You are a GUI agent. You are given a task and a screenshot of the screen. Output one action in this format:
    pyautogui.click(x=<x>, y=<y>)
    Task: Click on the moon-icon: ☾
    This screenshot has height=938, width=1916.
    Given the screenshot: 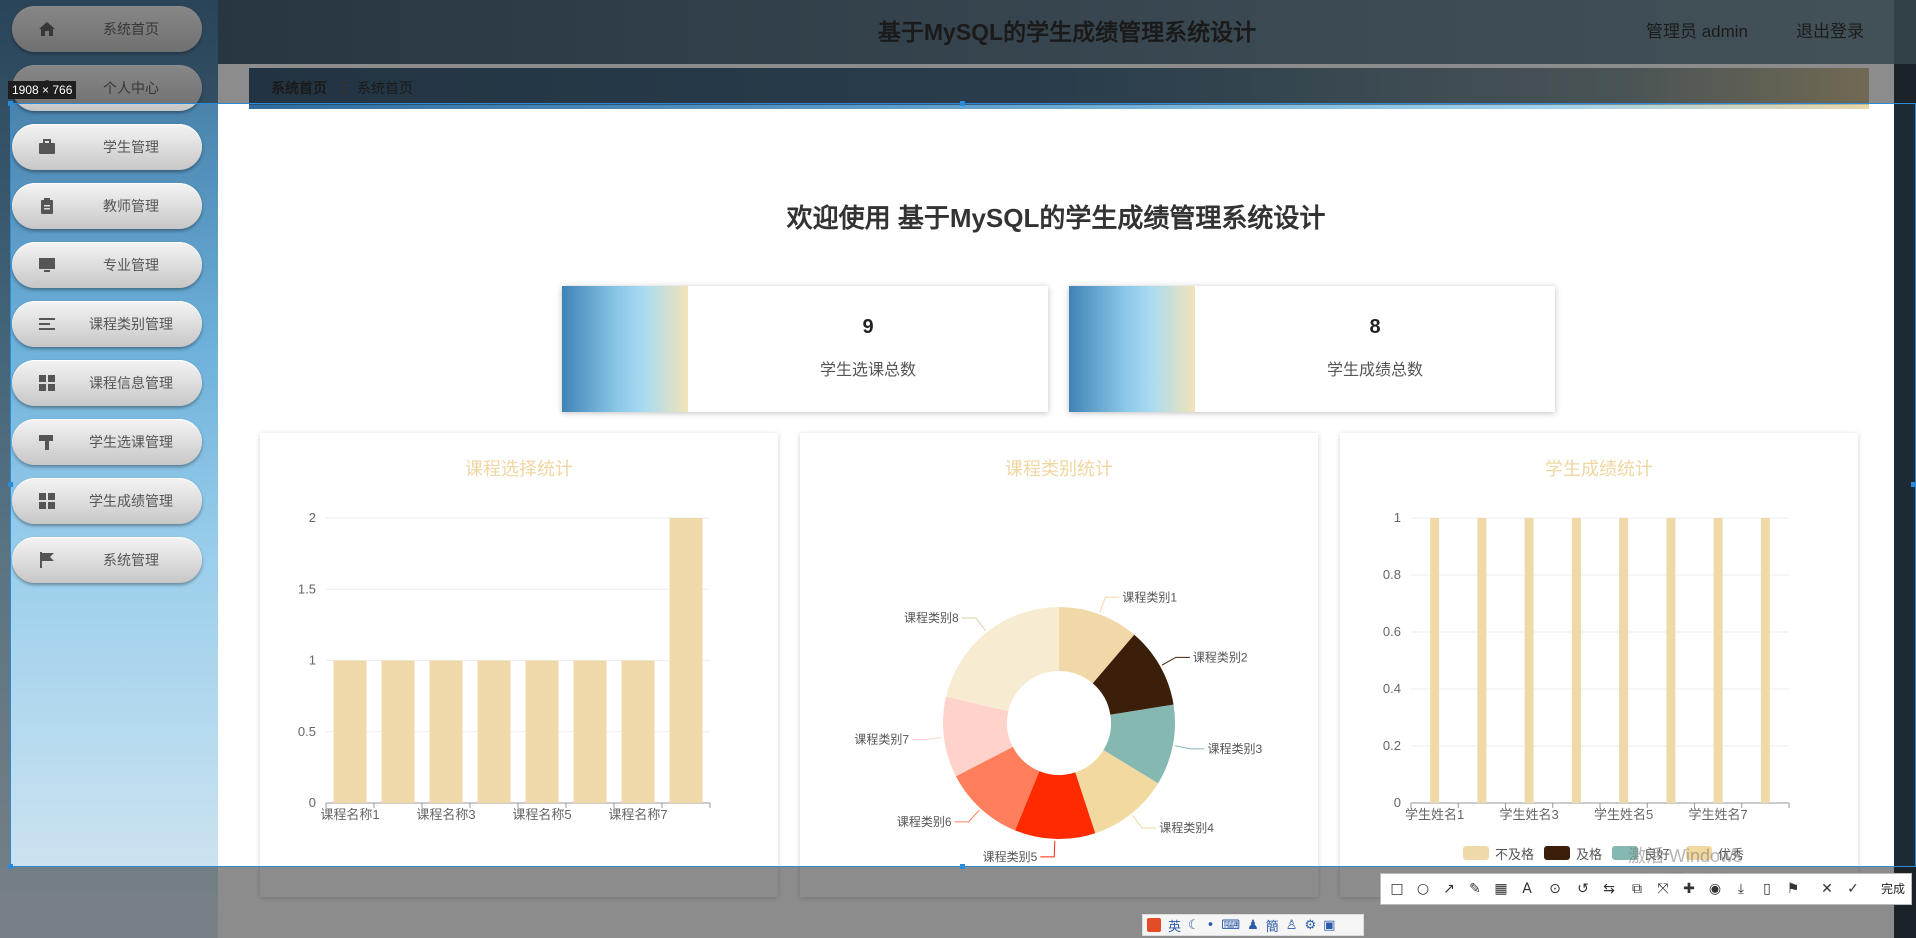 What is the action you would take?
    pyautogui.click(x=1194, y=925)
    